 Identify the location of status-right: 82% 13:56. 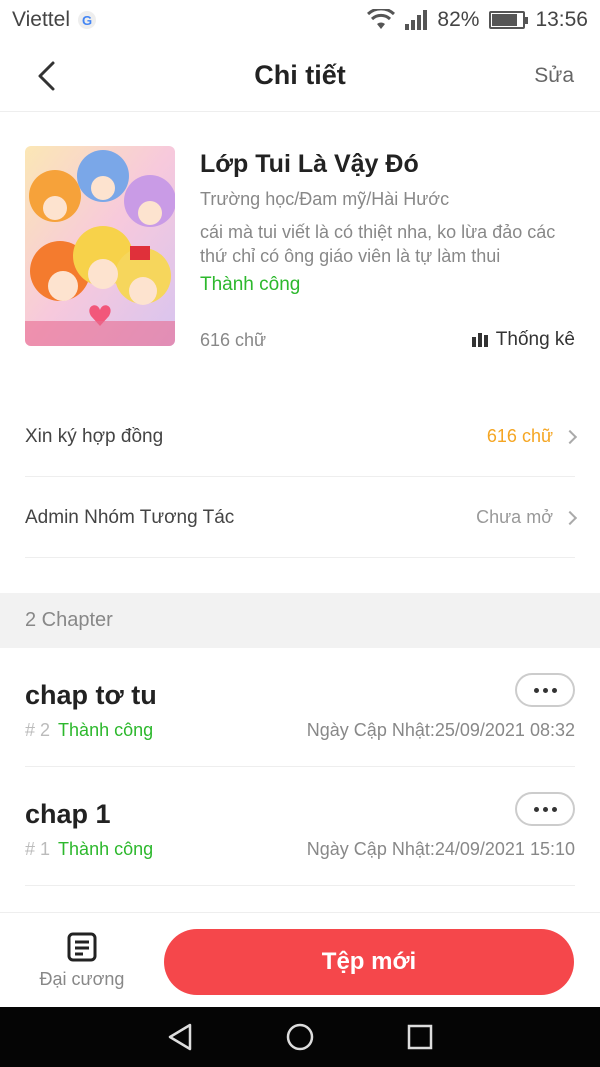
(477, 20).